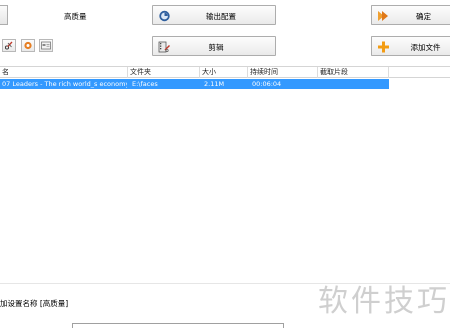 Image resolution: width=450 pixels, height=328 pixels. I want to click on edit-button: 剪辑, so click(214, 46).